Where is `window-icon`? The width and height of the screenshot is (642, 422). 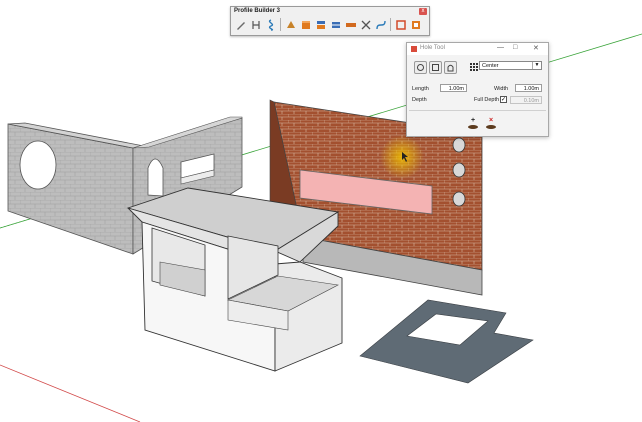 window-icon is located at coordinates (415, 25).